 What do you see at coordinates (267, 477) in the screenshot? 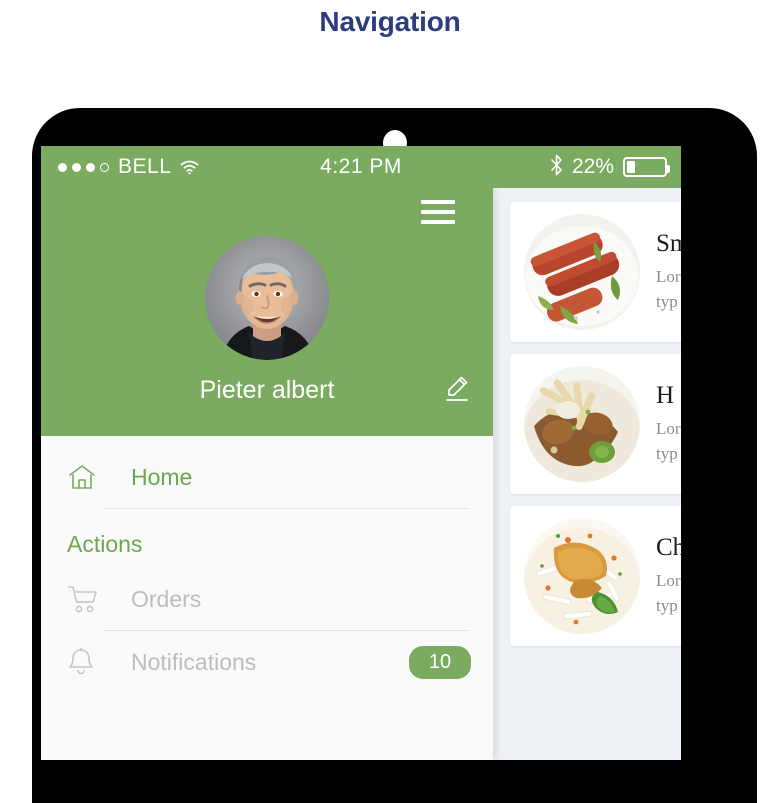
I see `sidebar-item-home: Home` at bounding box center [267, 477].